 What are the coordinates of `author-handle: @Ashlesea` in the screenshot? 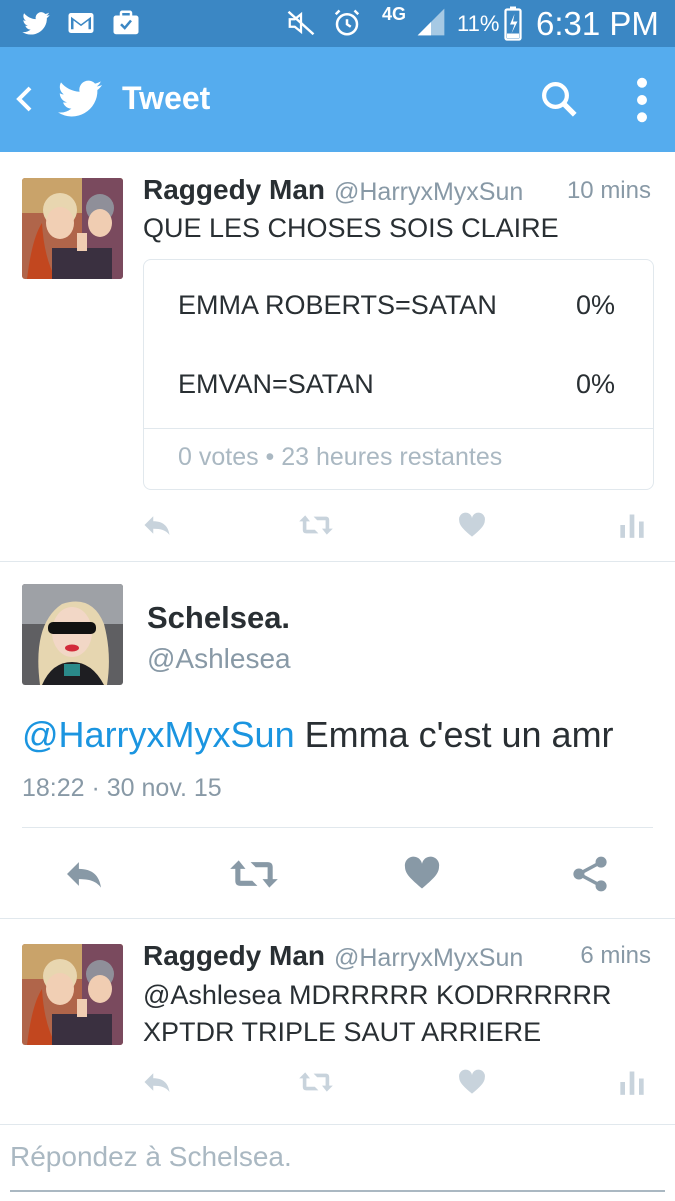 It's located at (219, 659).